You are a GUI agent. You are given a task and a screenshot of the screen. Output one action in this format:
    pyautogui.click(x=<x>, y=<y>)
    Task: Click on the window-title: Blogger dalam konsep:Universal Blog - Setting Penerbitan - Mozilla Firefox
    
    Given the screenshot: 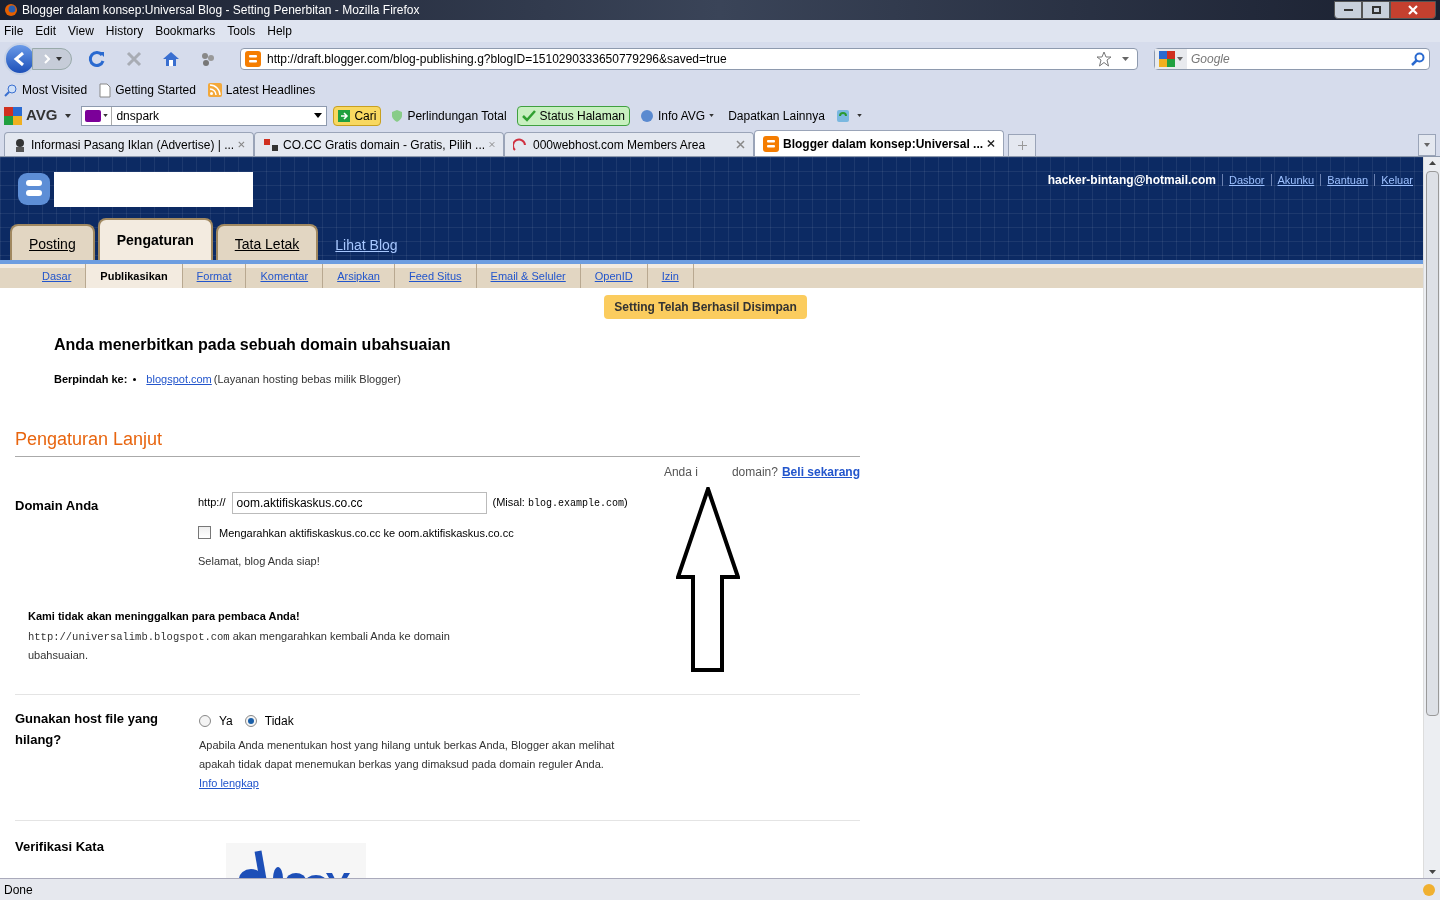 What is the action you would take?
    pyautogui.click(x=221, y=10)
    